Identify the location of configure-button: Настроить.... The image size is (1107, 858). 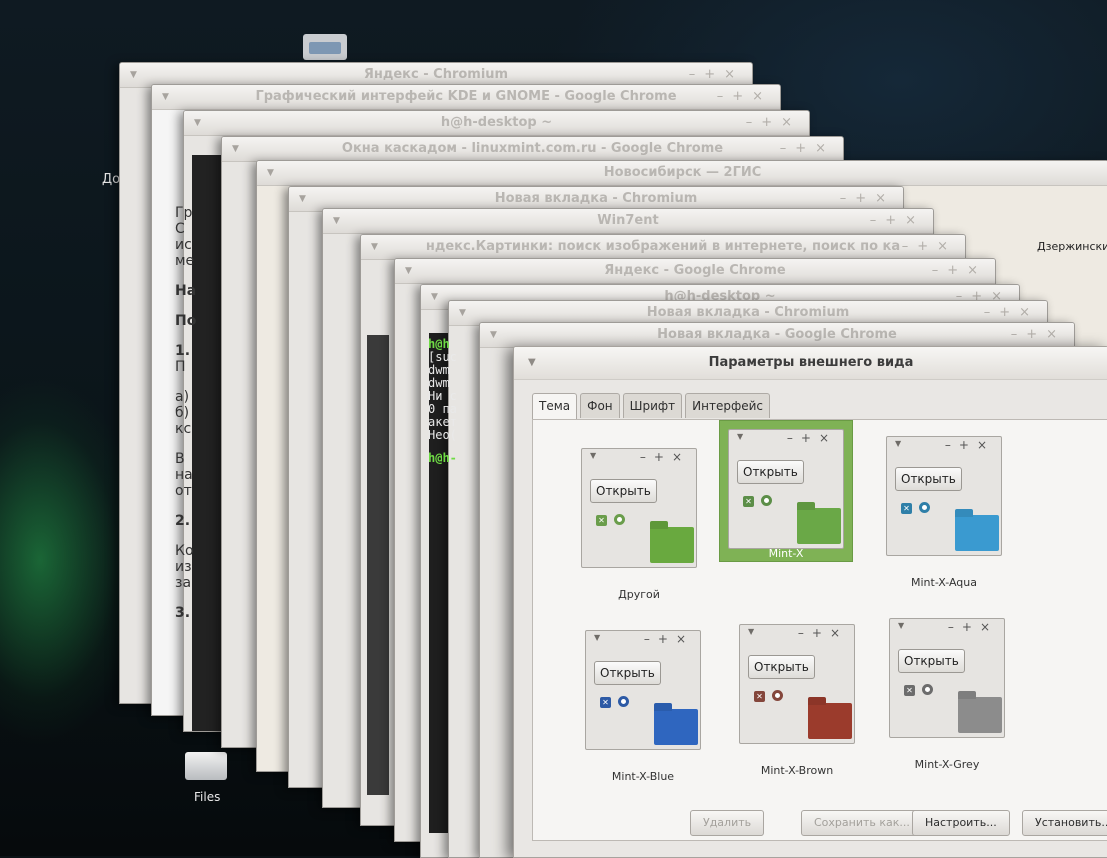
(961, 823).